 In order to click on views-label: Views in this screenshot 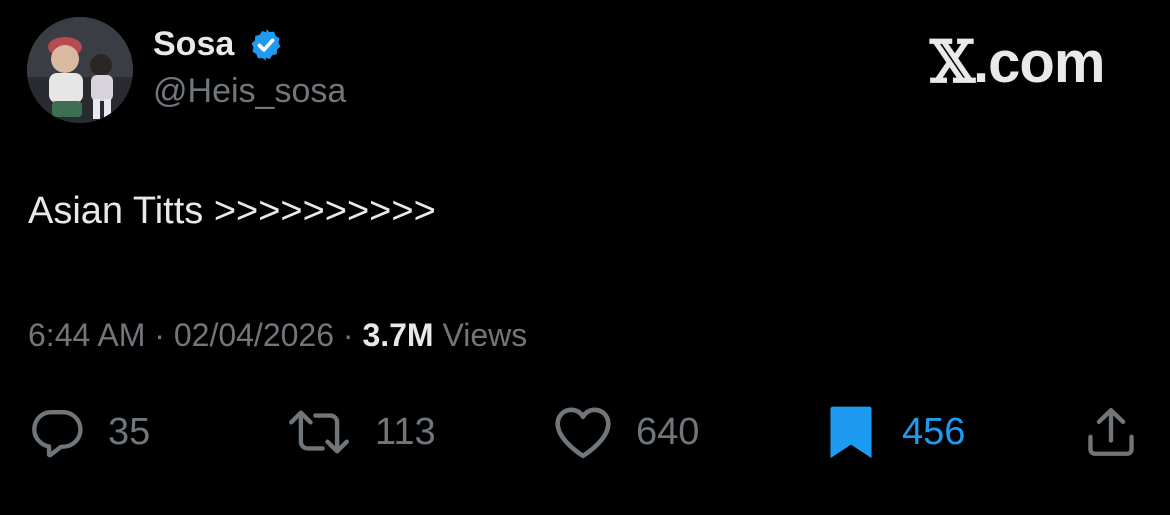, I will do `click(485, 335)`.